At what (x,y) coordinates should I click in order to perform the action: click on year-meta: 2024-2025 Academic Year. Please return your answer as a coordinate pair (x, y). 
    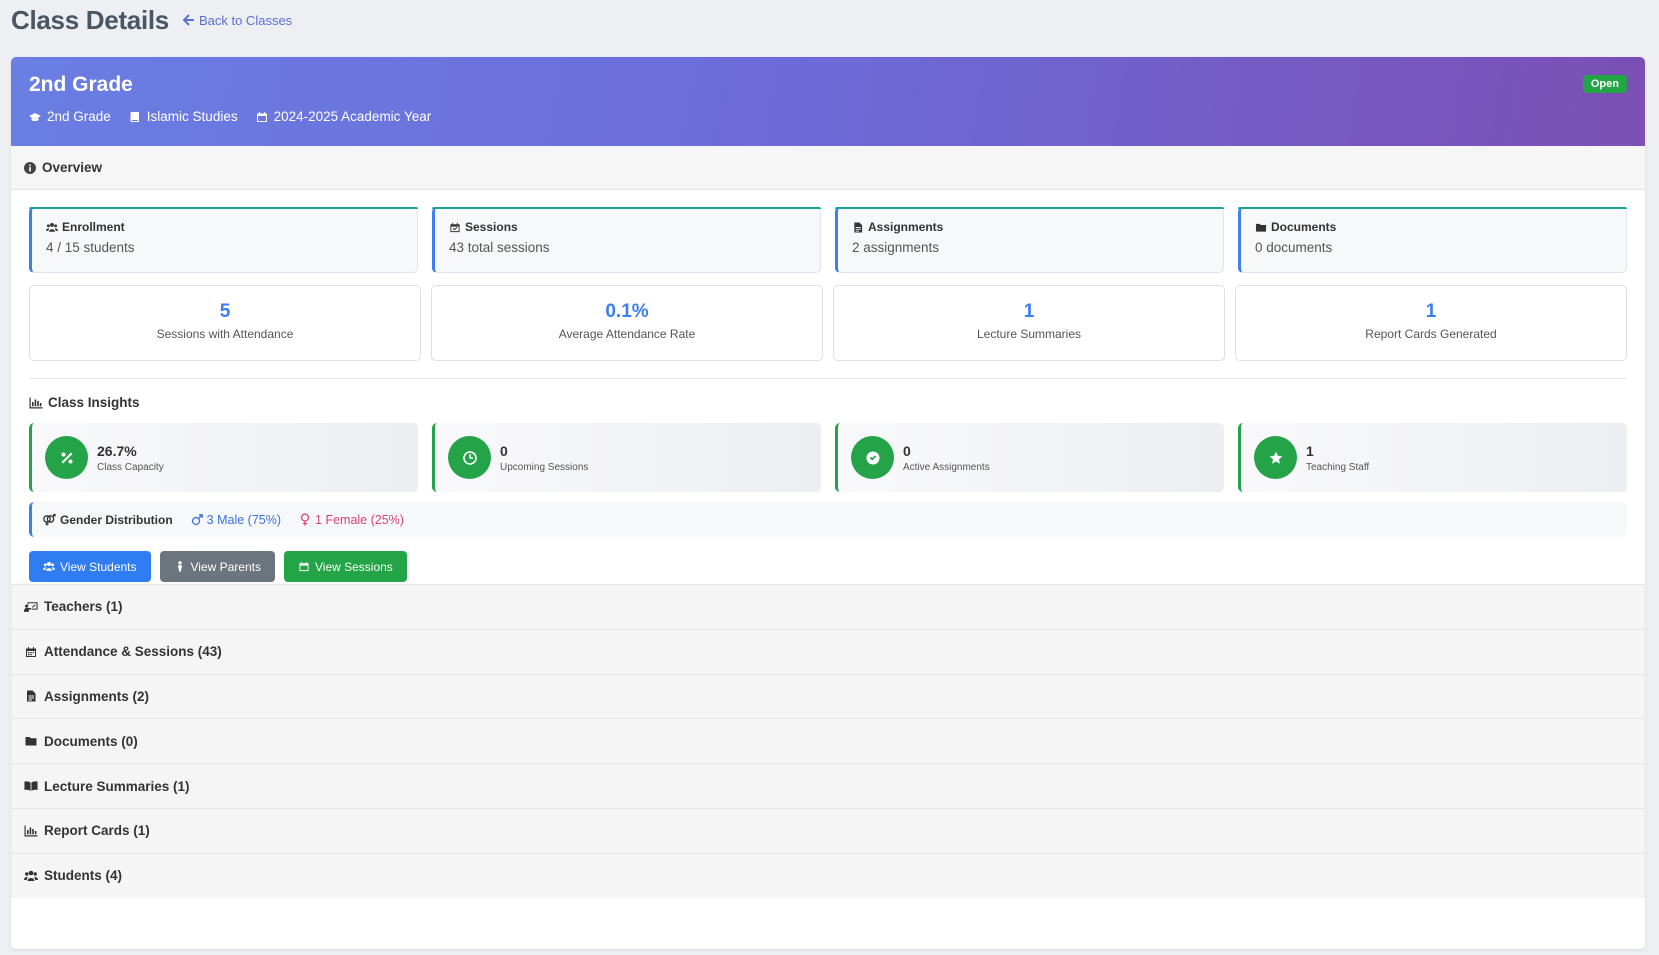
    Looking at the image, I should click on (344, 116).